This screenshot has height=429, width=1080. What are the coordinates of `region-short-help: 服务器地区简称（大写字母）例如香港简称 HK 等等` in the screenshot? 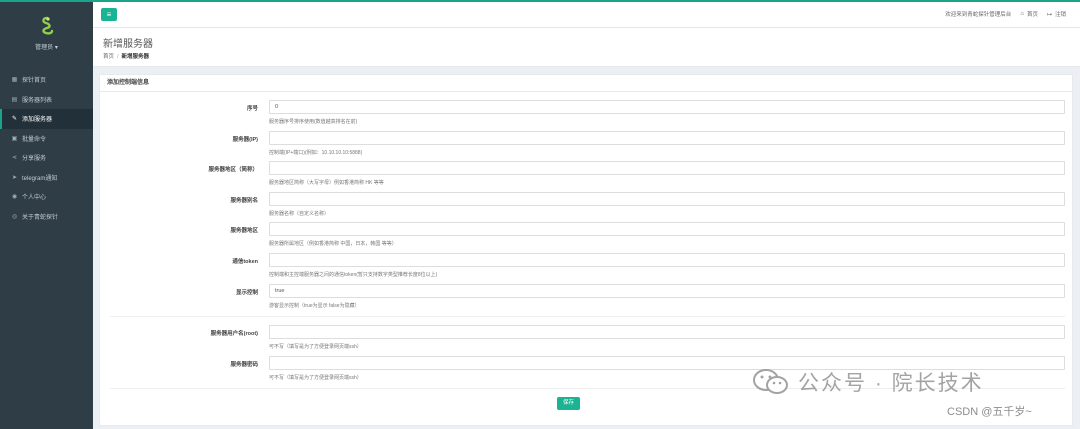 It's located at (326, 183).